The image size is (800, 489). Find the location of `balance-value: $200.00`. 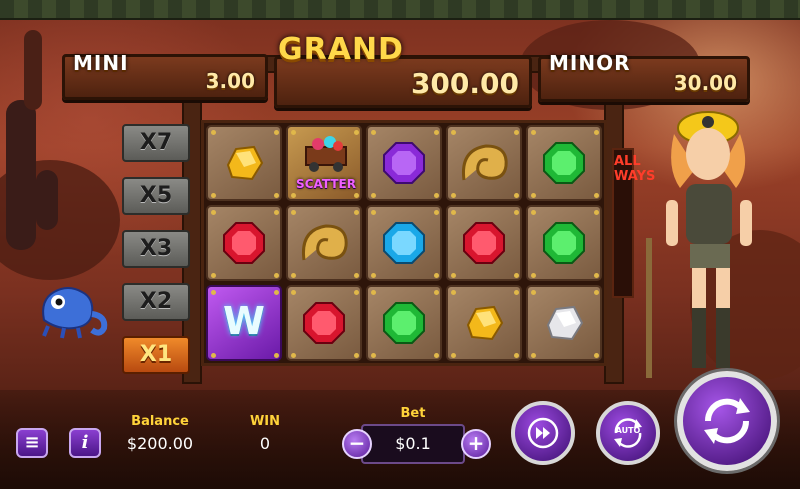

balance-value: $200.00 is located at coordinates (160, 443).